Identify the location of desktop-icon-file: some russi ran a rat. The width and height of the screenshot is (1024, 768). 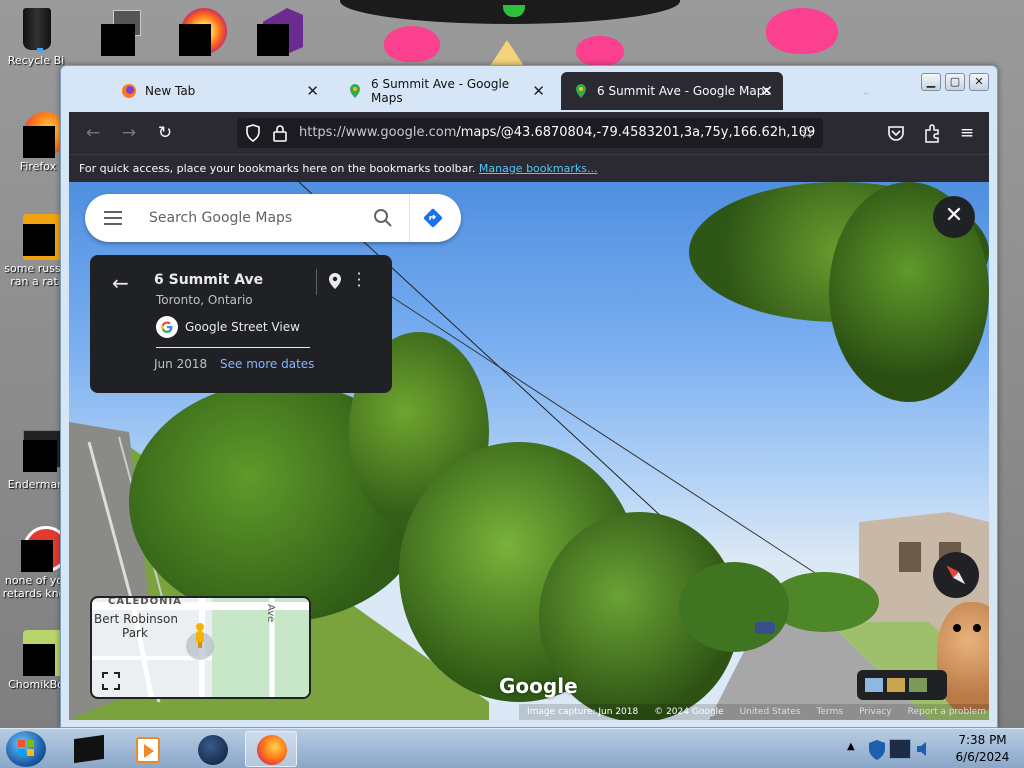
(35, 251).